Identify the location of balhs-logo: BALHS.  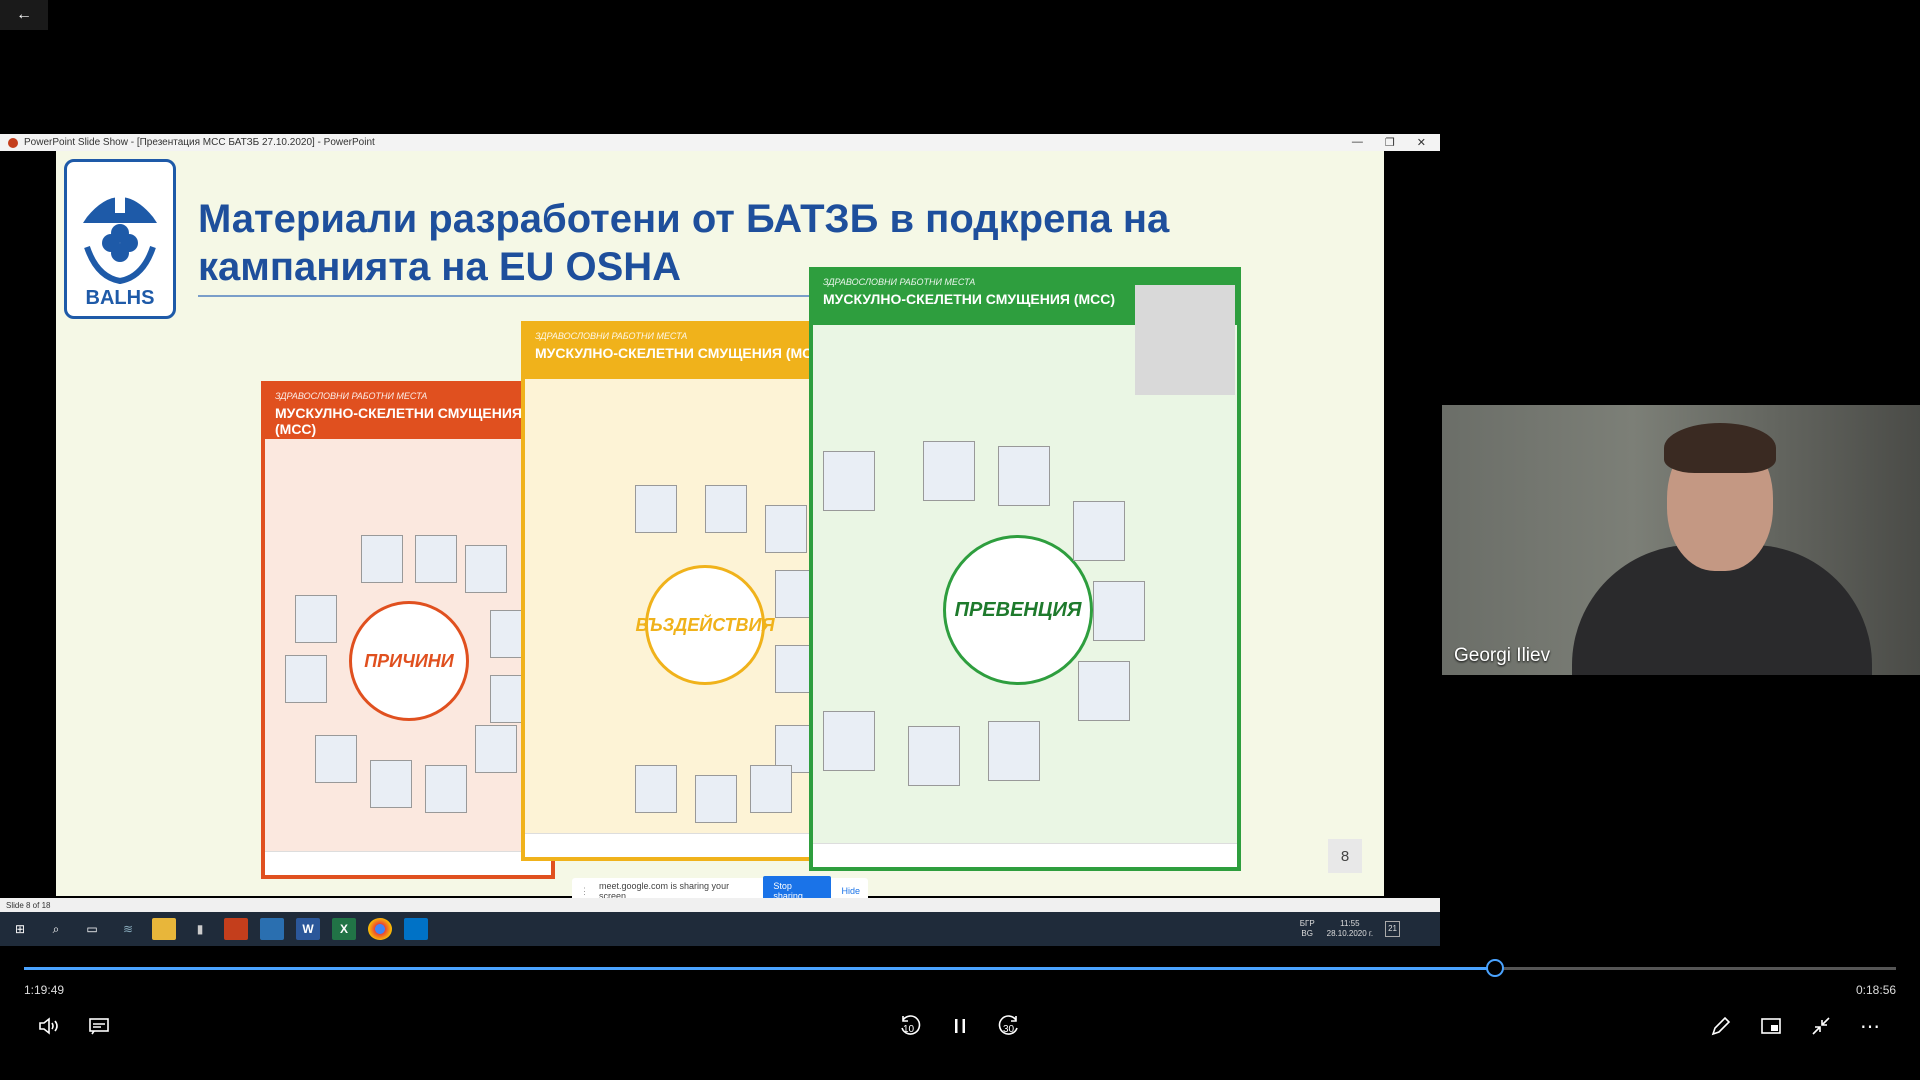
(120, 239).